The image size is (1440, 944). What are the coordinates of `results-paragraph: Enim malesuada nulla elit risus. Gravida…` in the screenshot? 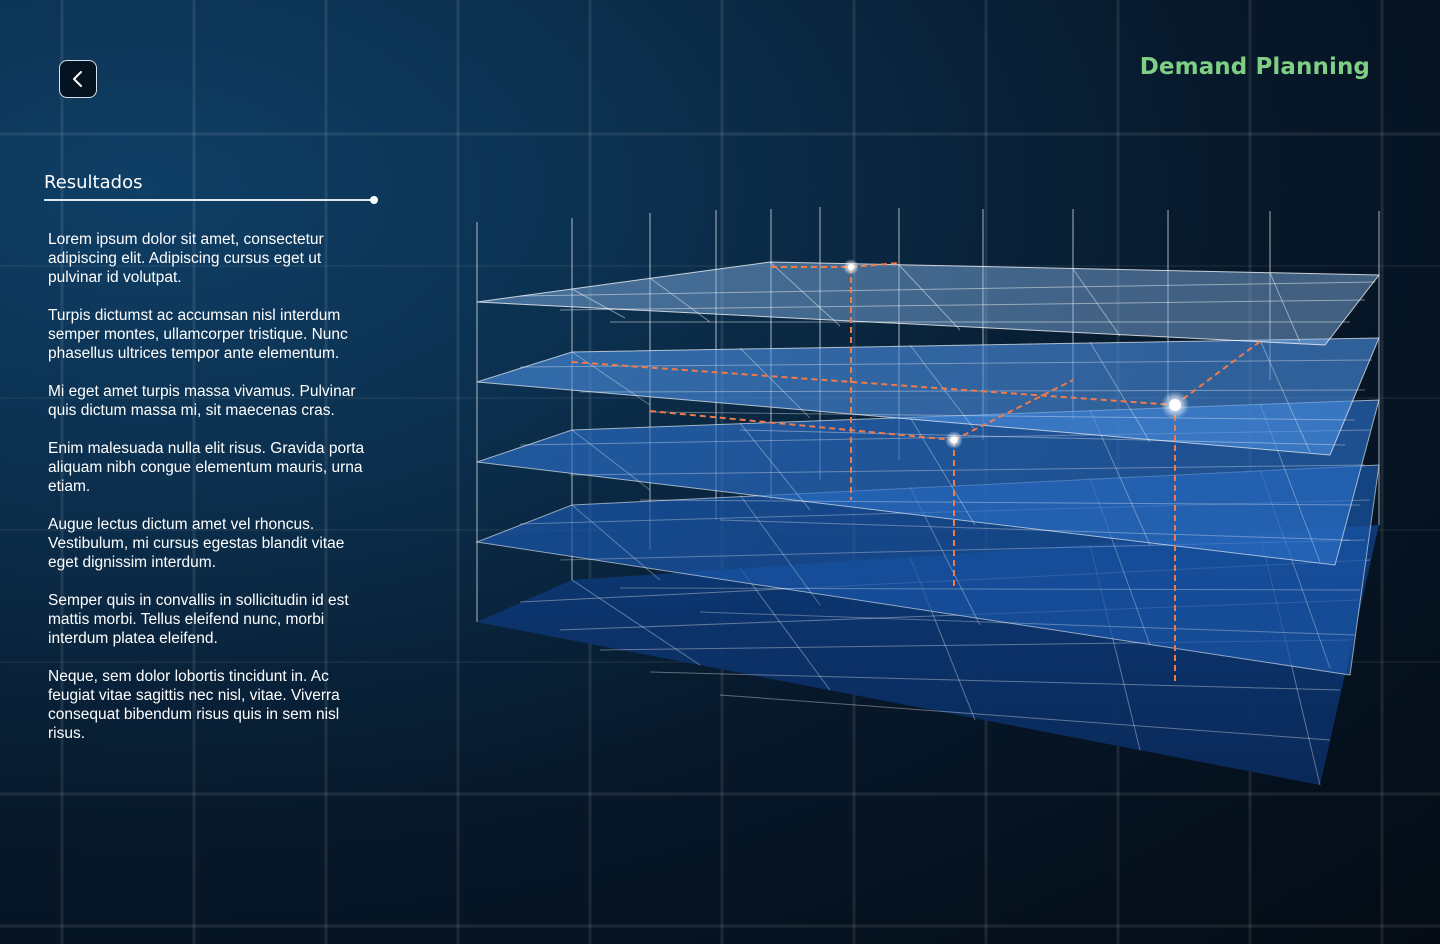 It's located at (206, 467).